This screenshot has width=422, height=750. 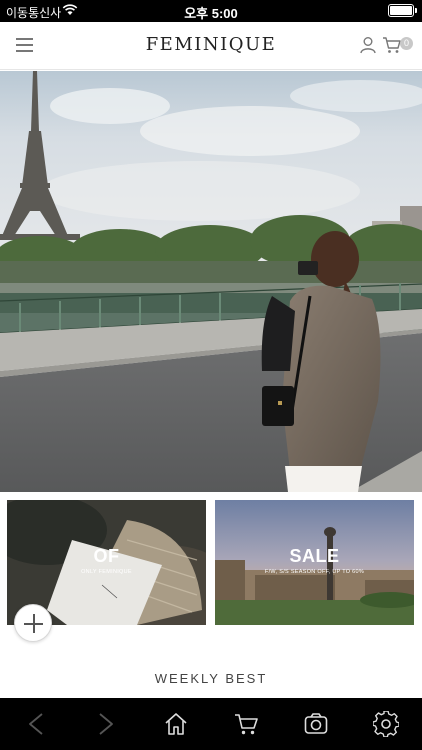 I want to click on user-icon, so click(x=368, y=45).